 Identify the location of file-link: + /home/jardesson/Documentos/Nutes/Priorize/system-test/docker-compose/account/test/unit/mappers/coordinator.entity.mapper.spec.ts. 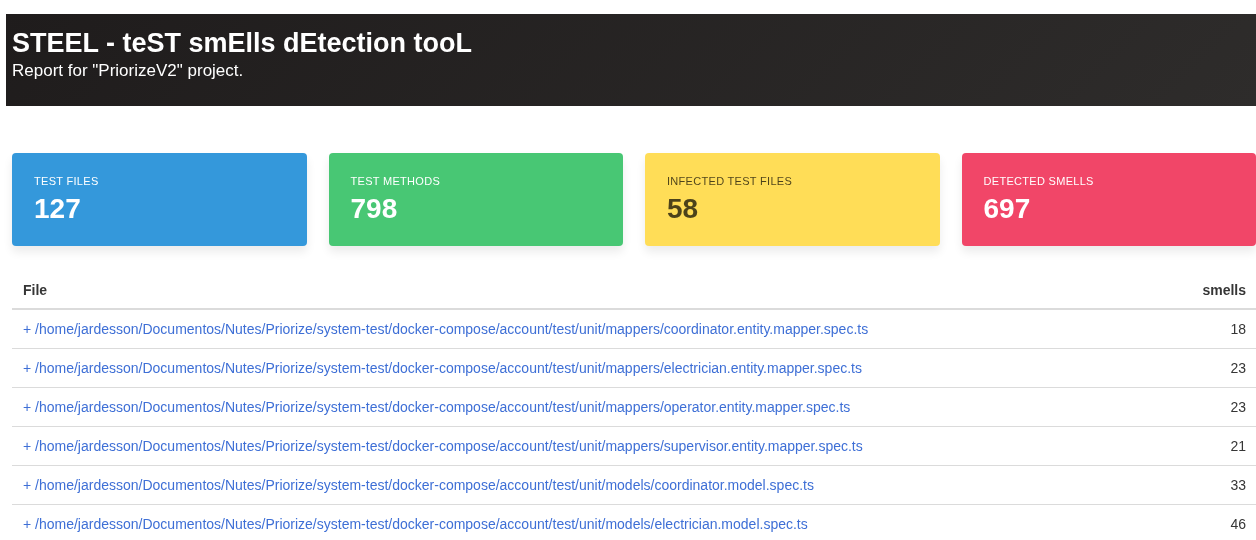
(446, 329).